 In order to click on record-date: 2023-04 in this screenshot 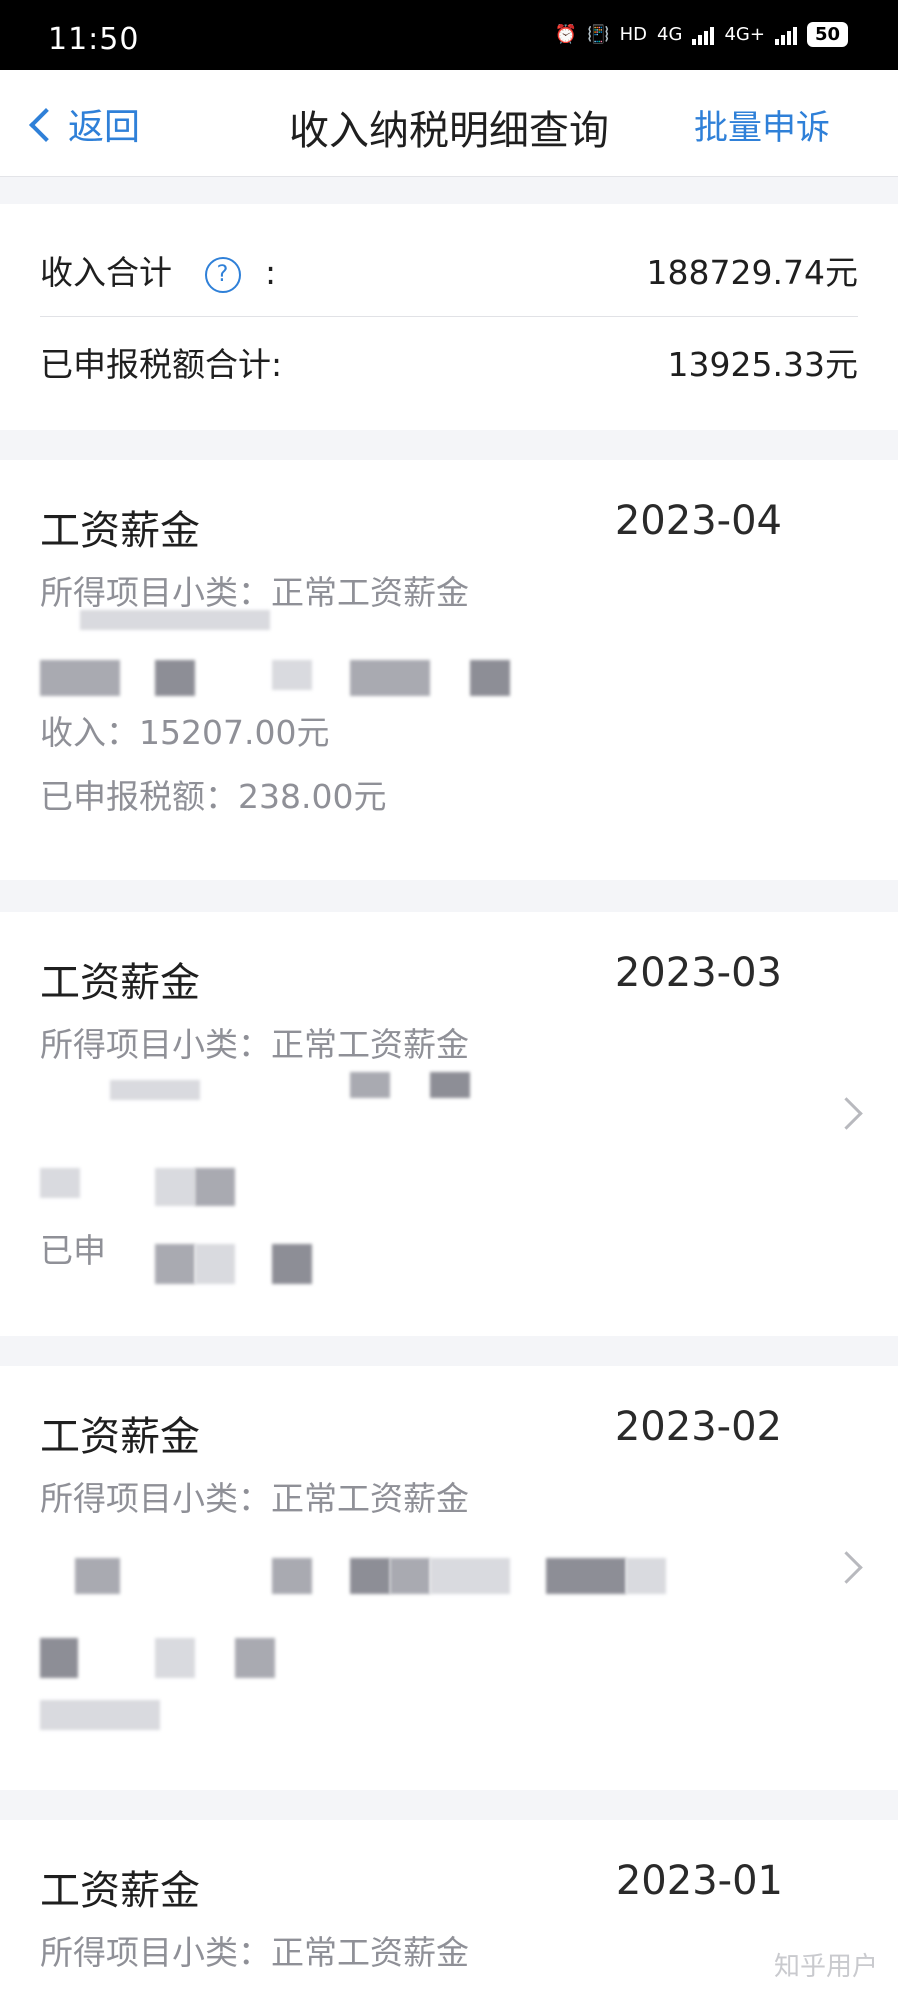, I will do `click(698, 521)`.